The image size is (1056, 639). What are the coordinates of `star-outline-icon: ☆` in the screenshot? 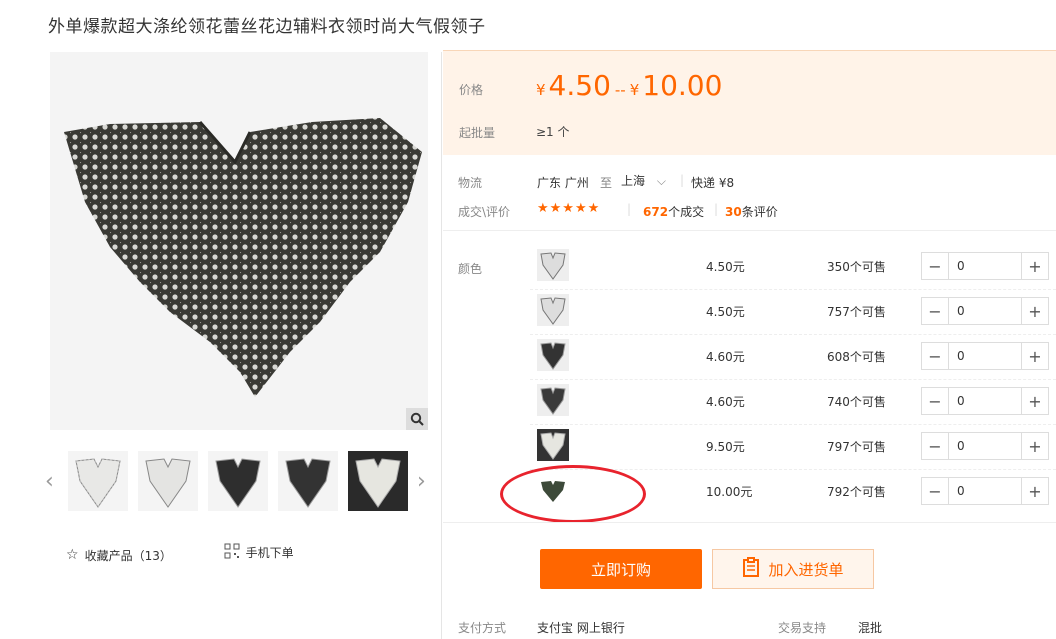 It's located at (72, 555).